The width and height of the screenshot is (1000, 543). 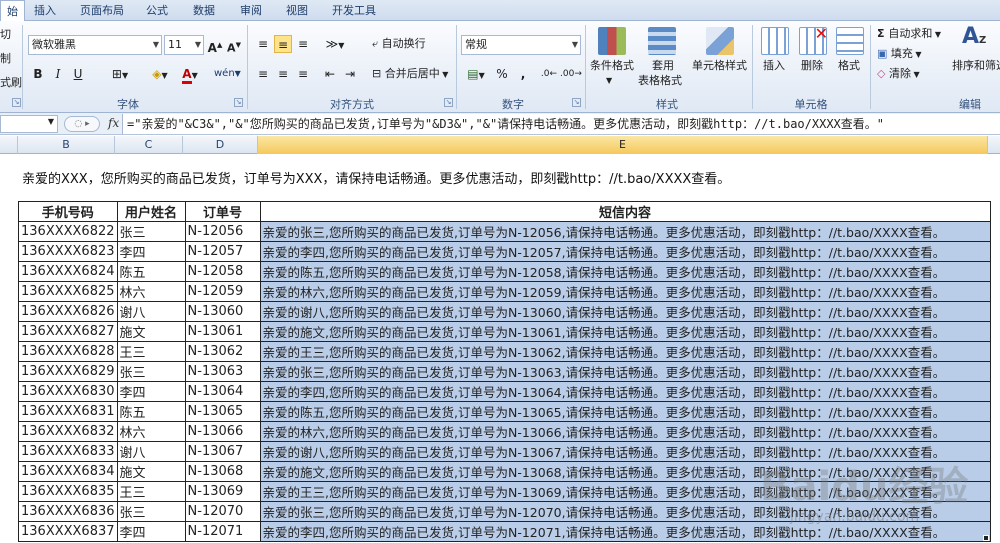 I want to click on phone-cell: 136XXXX6835, so click(x=68, y=491).